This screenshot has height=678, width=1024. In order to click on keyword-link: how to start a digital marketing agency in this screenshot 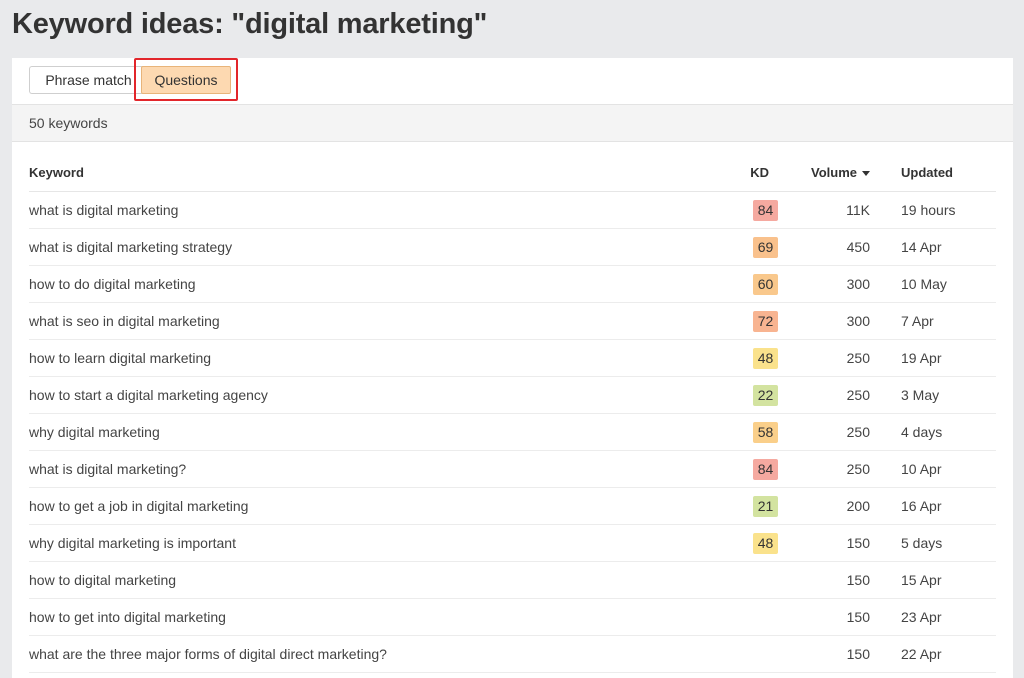, I will do `click(148, 395)`.